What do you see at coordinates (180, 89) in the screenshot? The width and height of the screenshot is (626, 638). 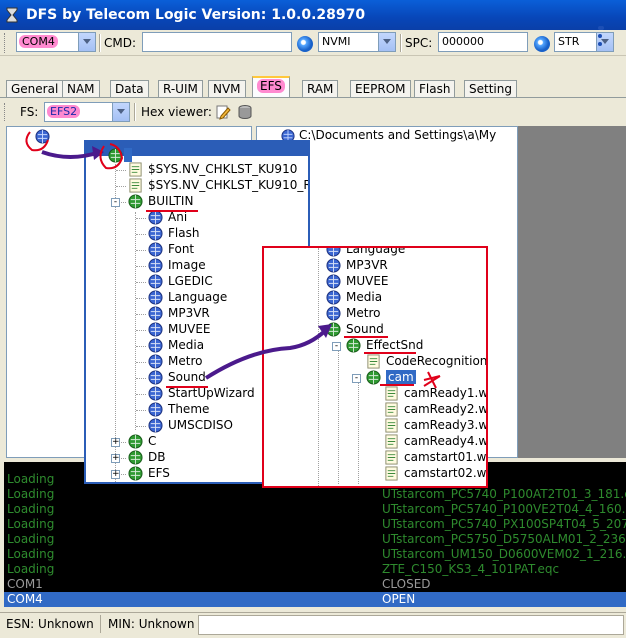 I see `tab-r-uim: R-UIM` at bounding box center [180, 89].